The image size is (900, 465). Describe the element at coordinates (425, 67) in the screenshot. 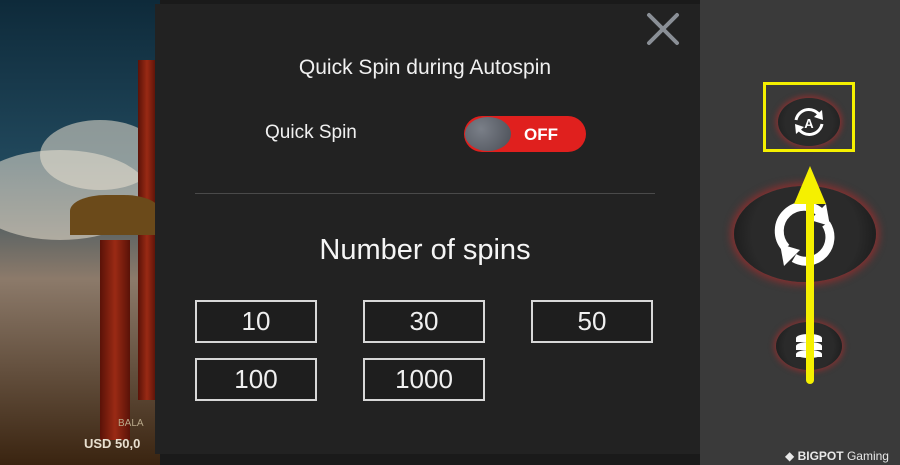

I see `modal-title: Quick Spin during Autospin` at that location.